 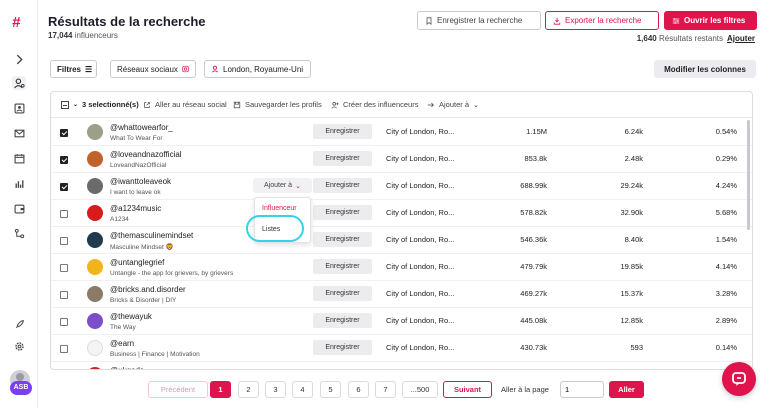 I want to click on influencer-handle: @earn, so click(x=122, y=343).